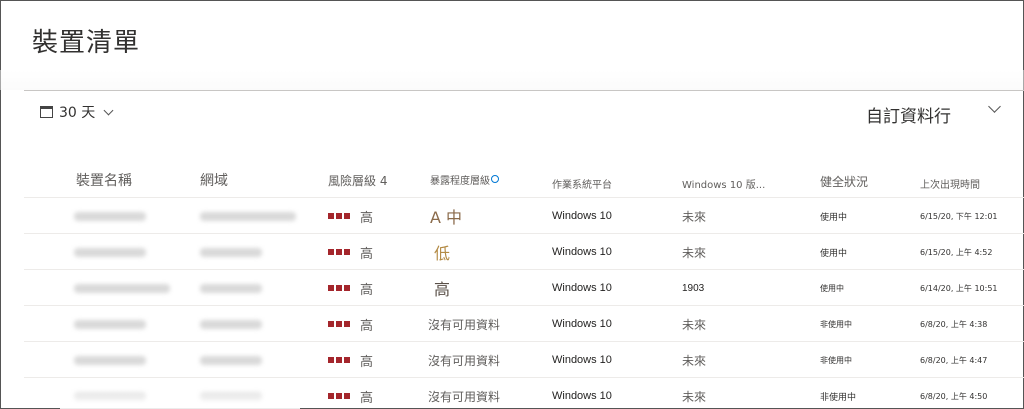 This screenshot has height=409, width=1024. What do you see at coordinates (86, 43) in the screenshot?
I see `page-title: 裝置清單` at bounding box center [86, 43].